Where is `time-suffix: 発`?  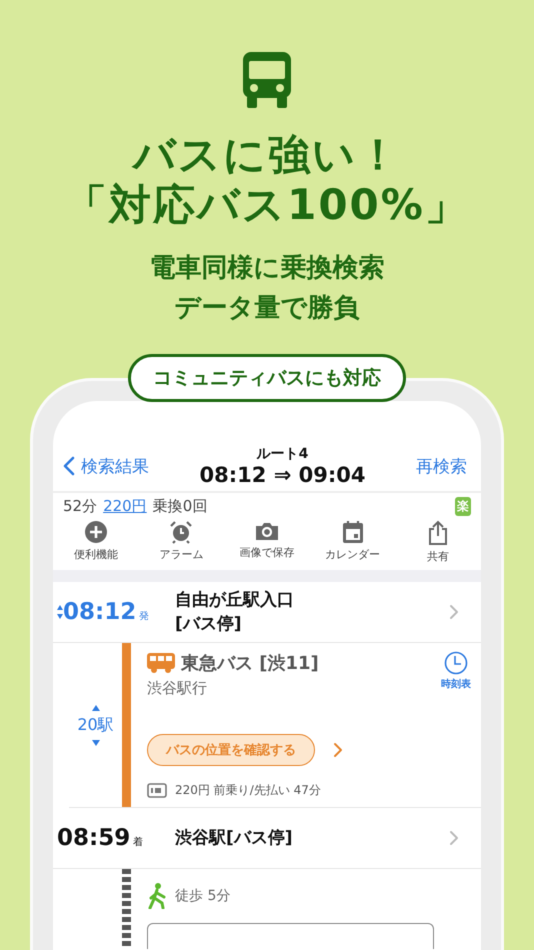
time-suffix: 発 is located at coordinates (144, 616).